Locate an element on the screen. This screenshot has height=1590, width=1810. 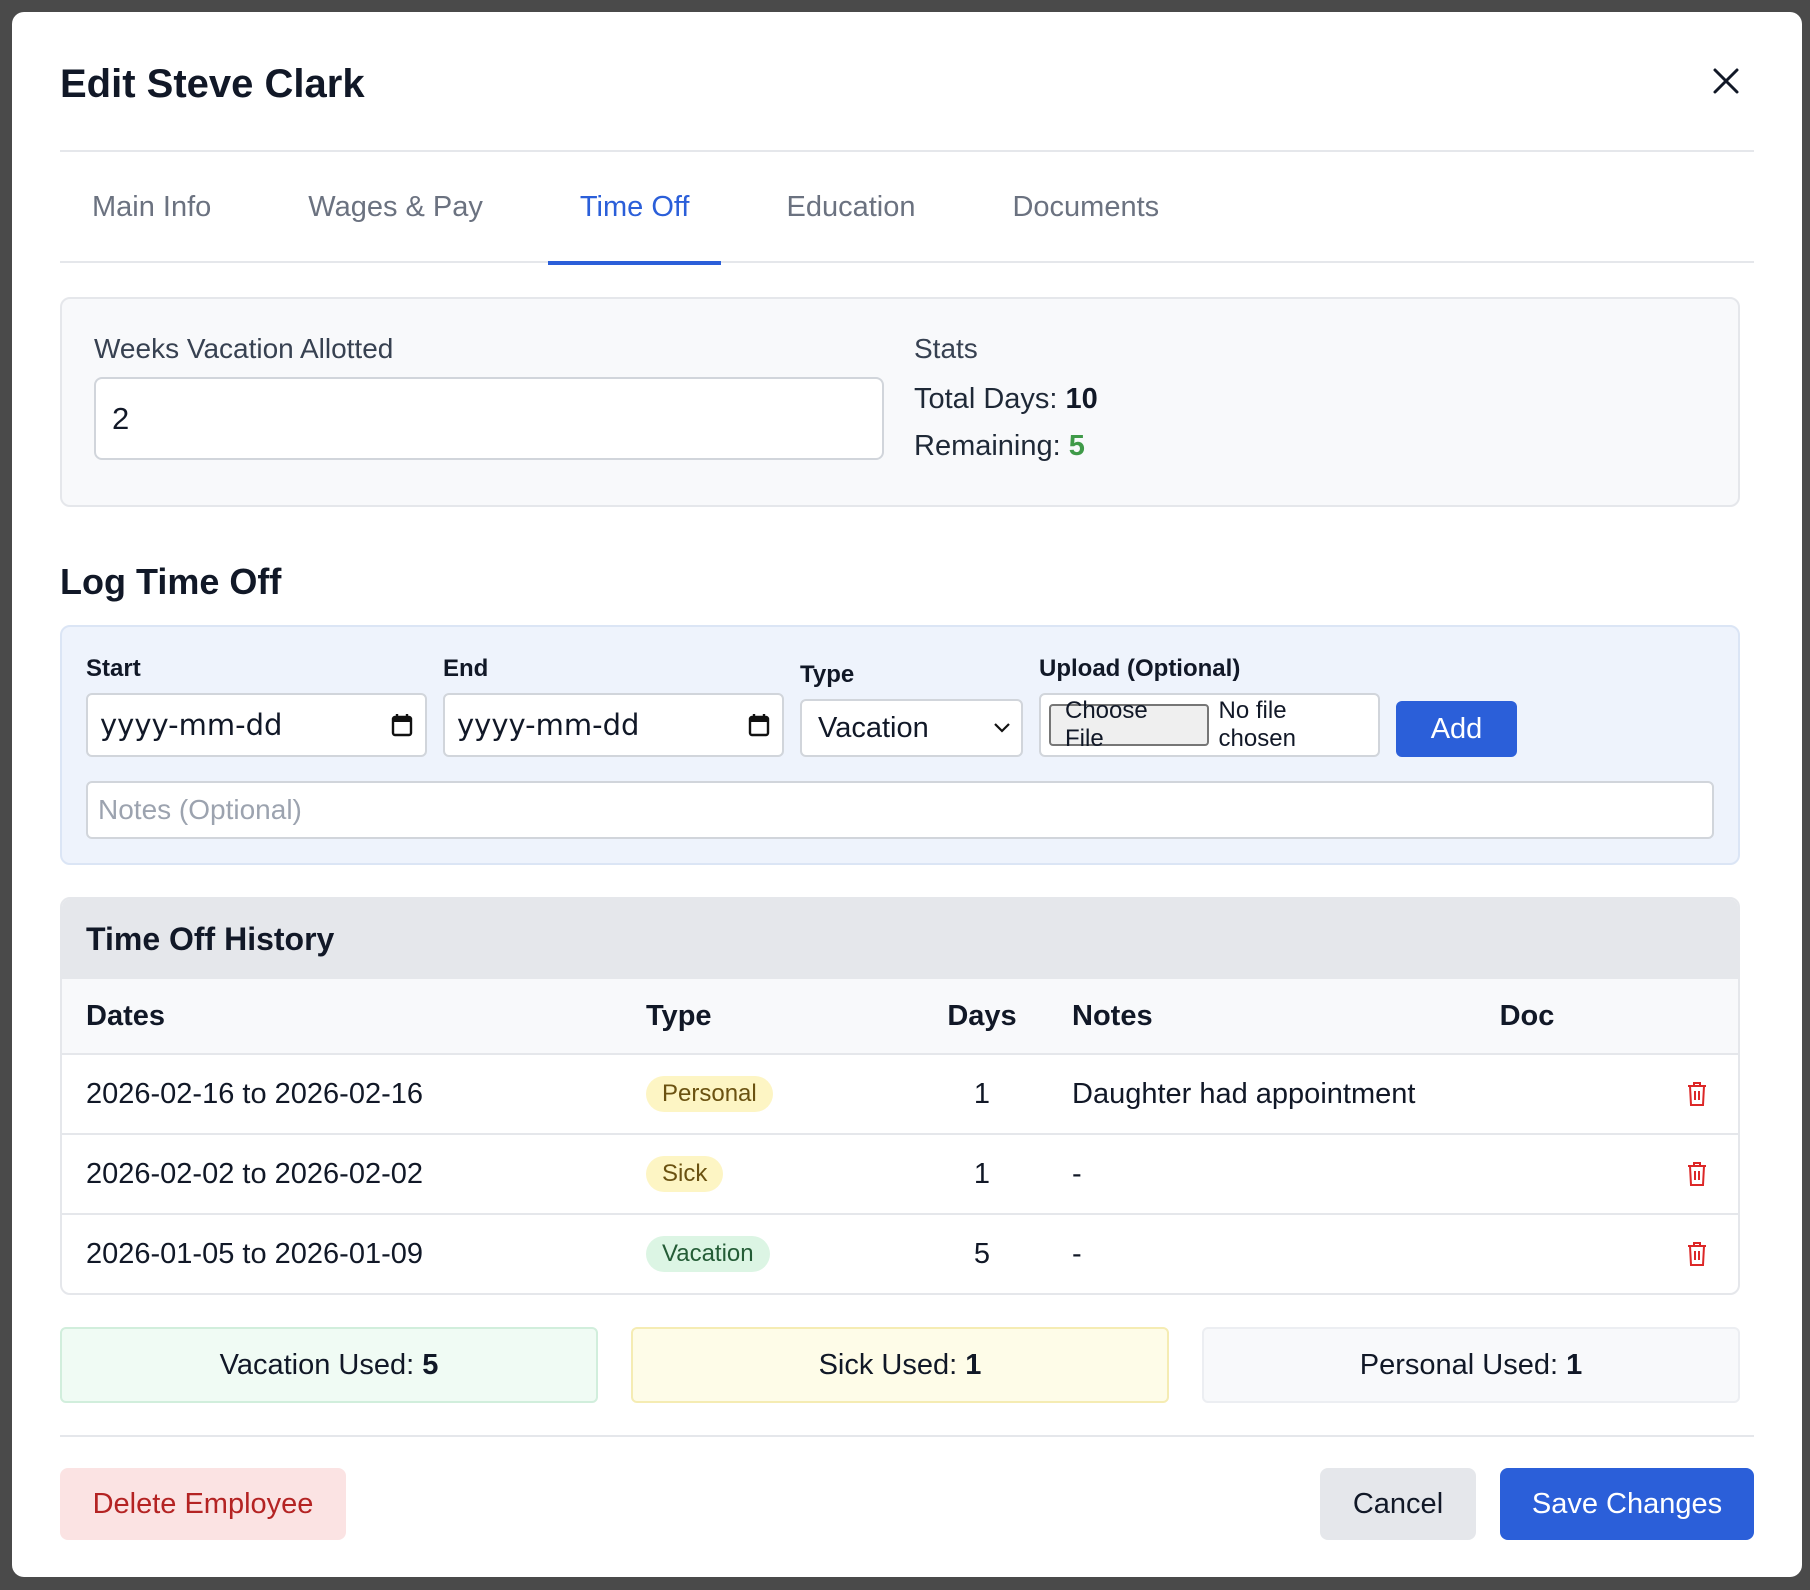
notes-input: Notes (Optional) is located at coordinates (900, 810).